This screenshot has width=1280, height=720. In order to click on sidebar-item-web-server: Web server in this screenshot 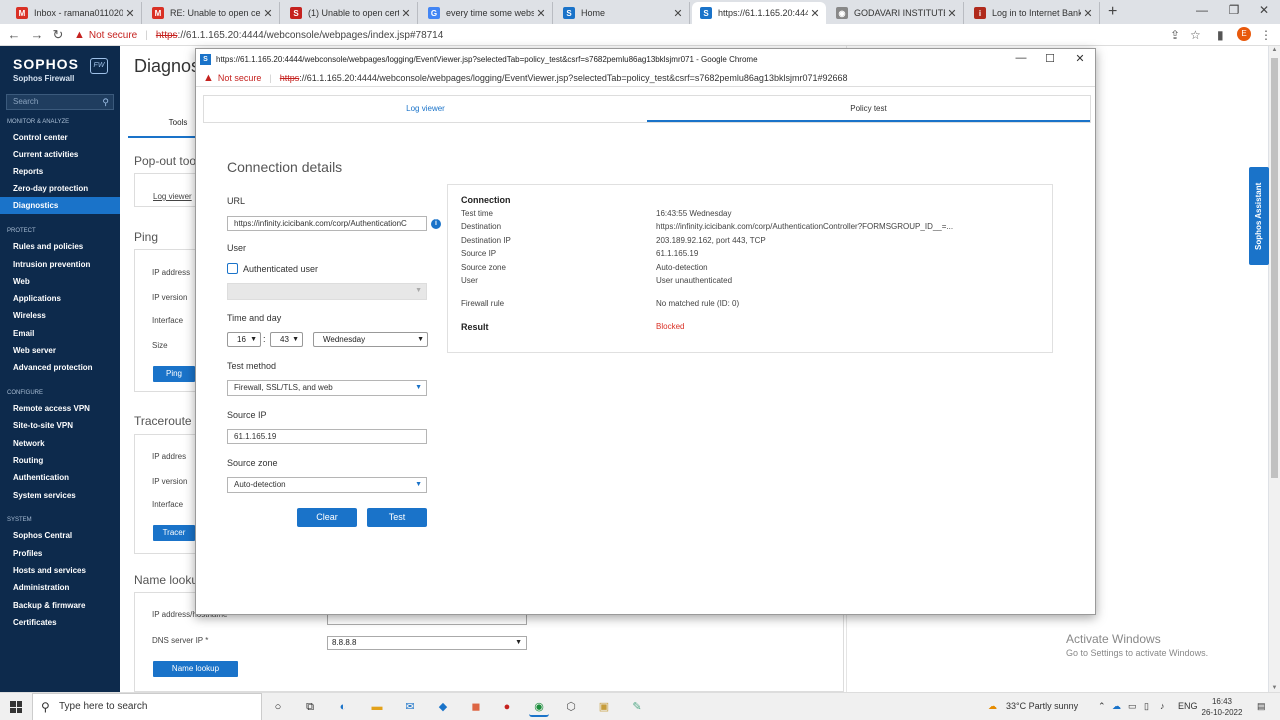, I will do `click(34, 350)`.